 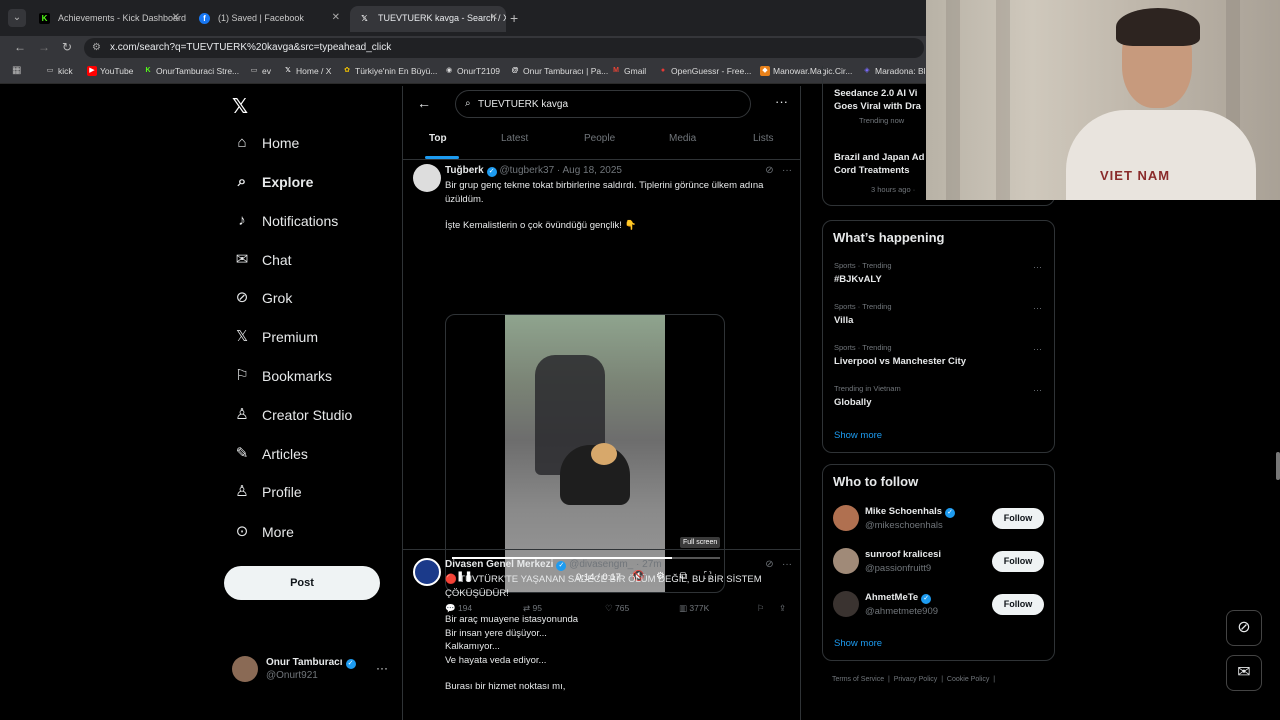 I want to click on tab-top: Top, so click(x=438, y=138).